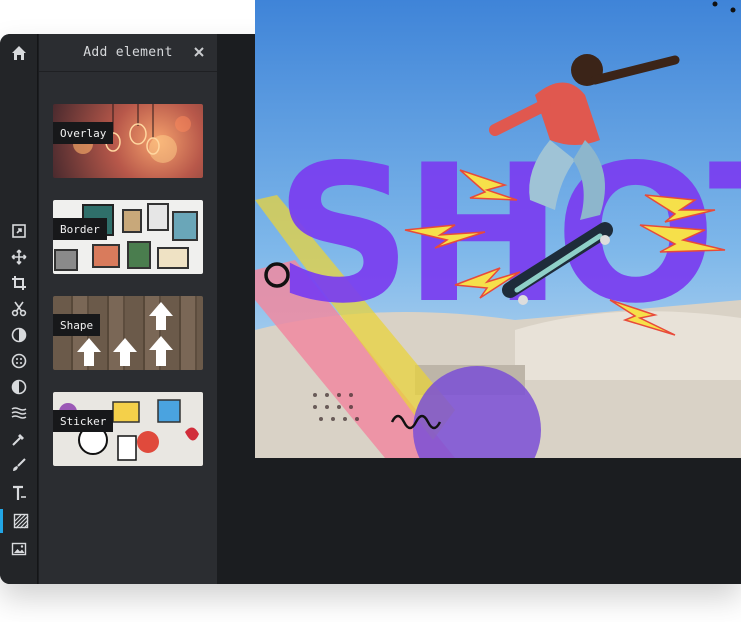 The width and height of the screenshot is (741, 622). I want to click on tool-text, so click(19, 493).